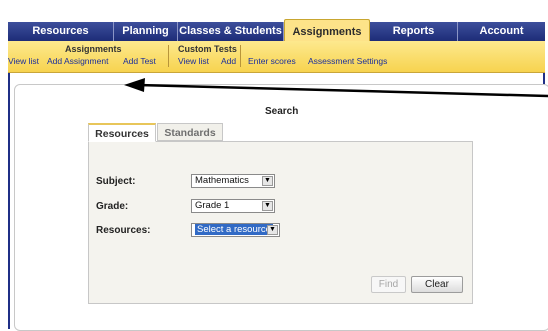  I want to click on tab-resources: Resources, so click(122, 132).